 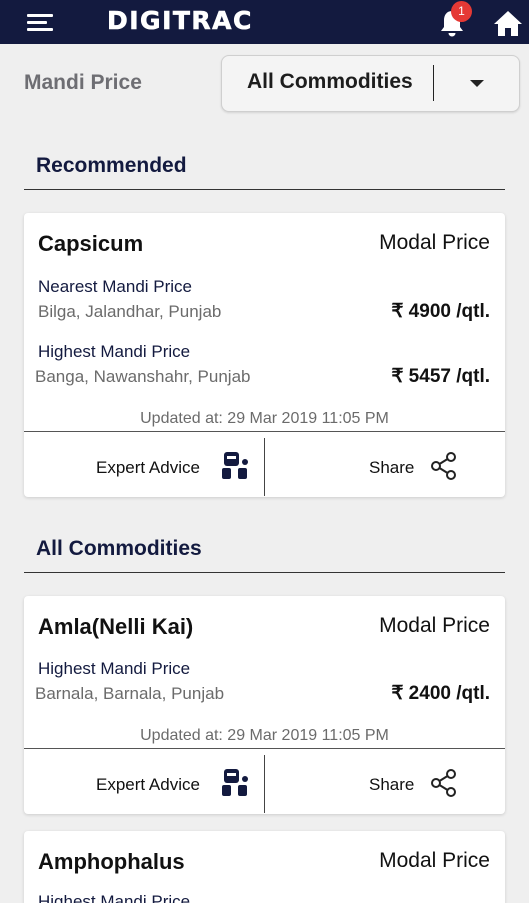 I want to click on crop-name: Capsicum, so click(x=91, y=243).